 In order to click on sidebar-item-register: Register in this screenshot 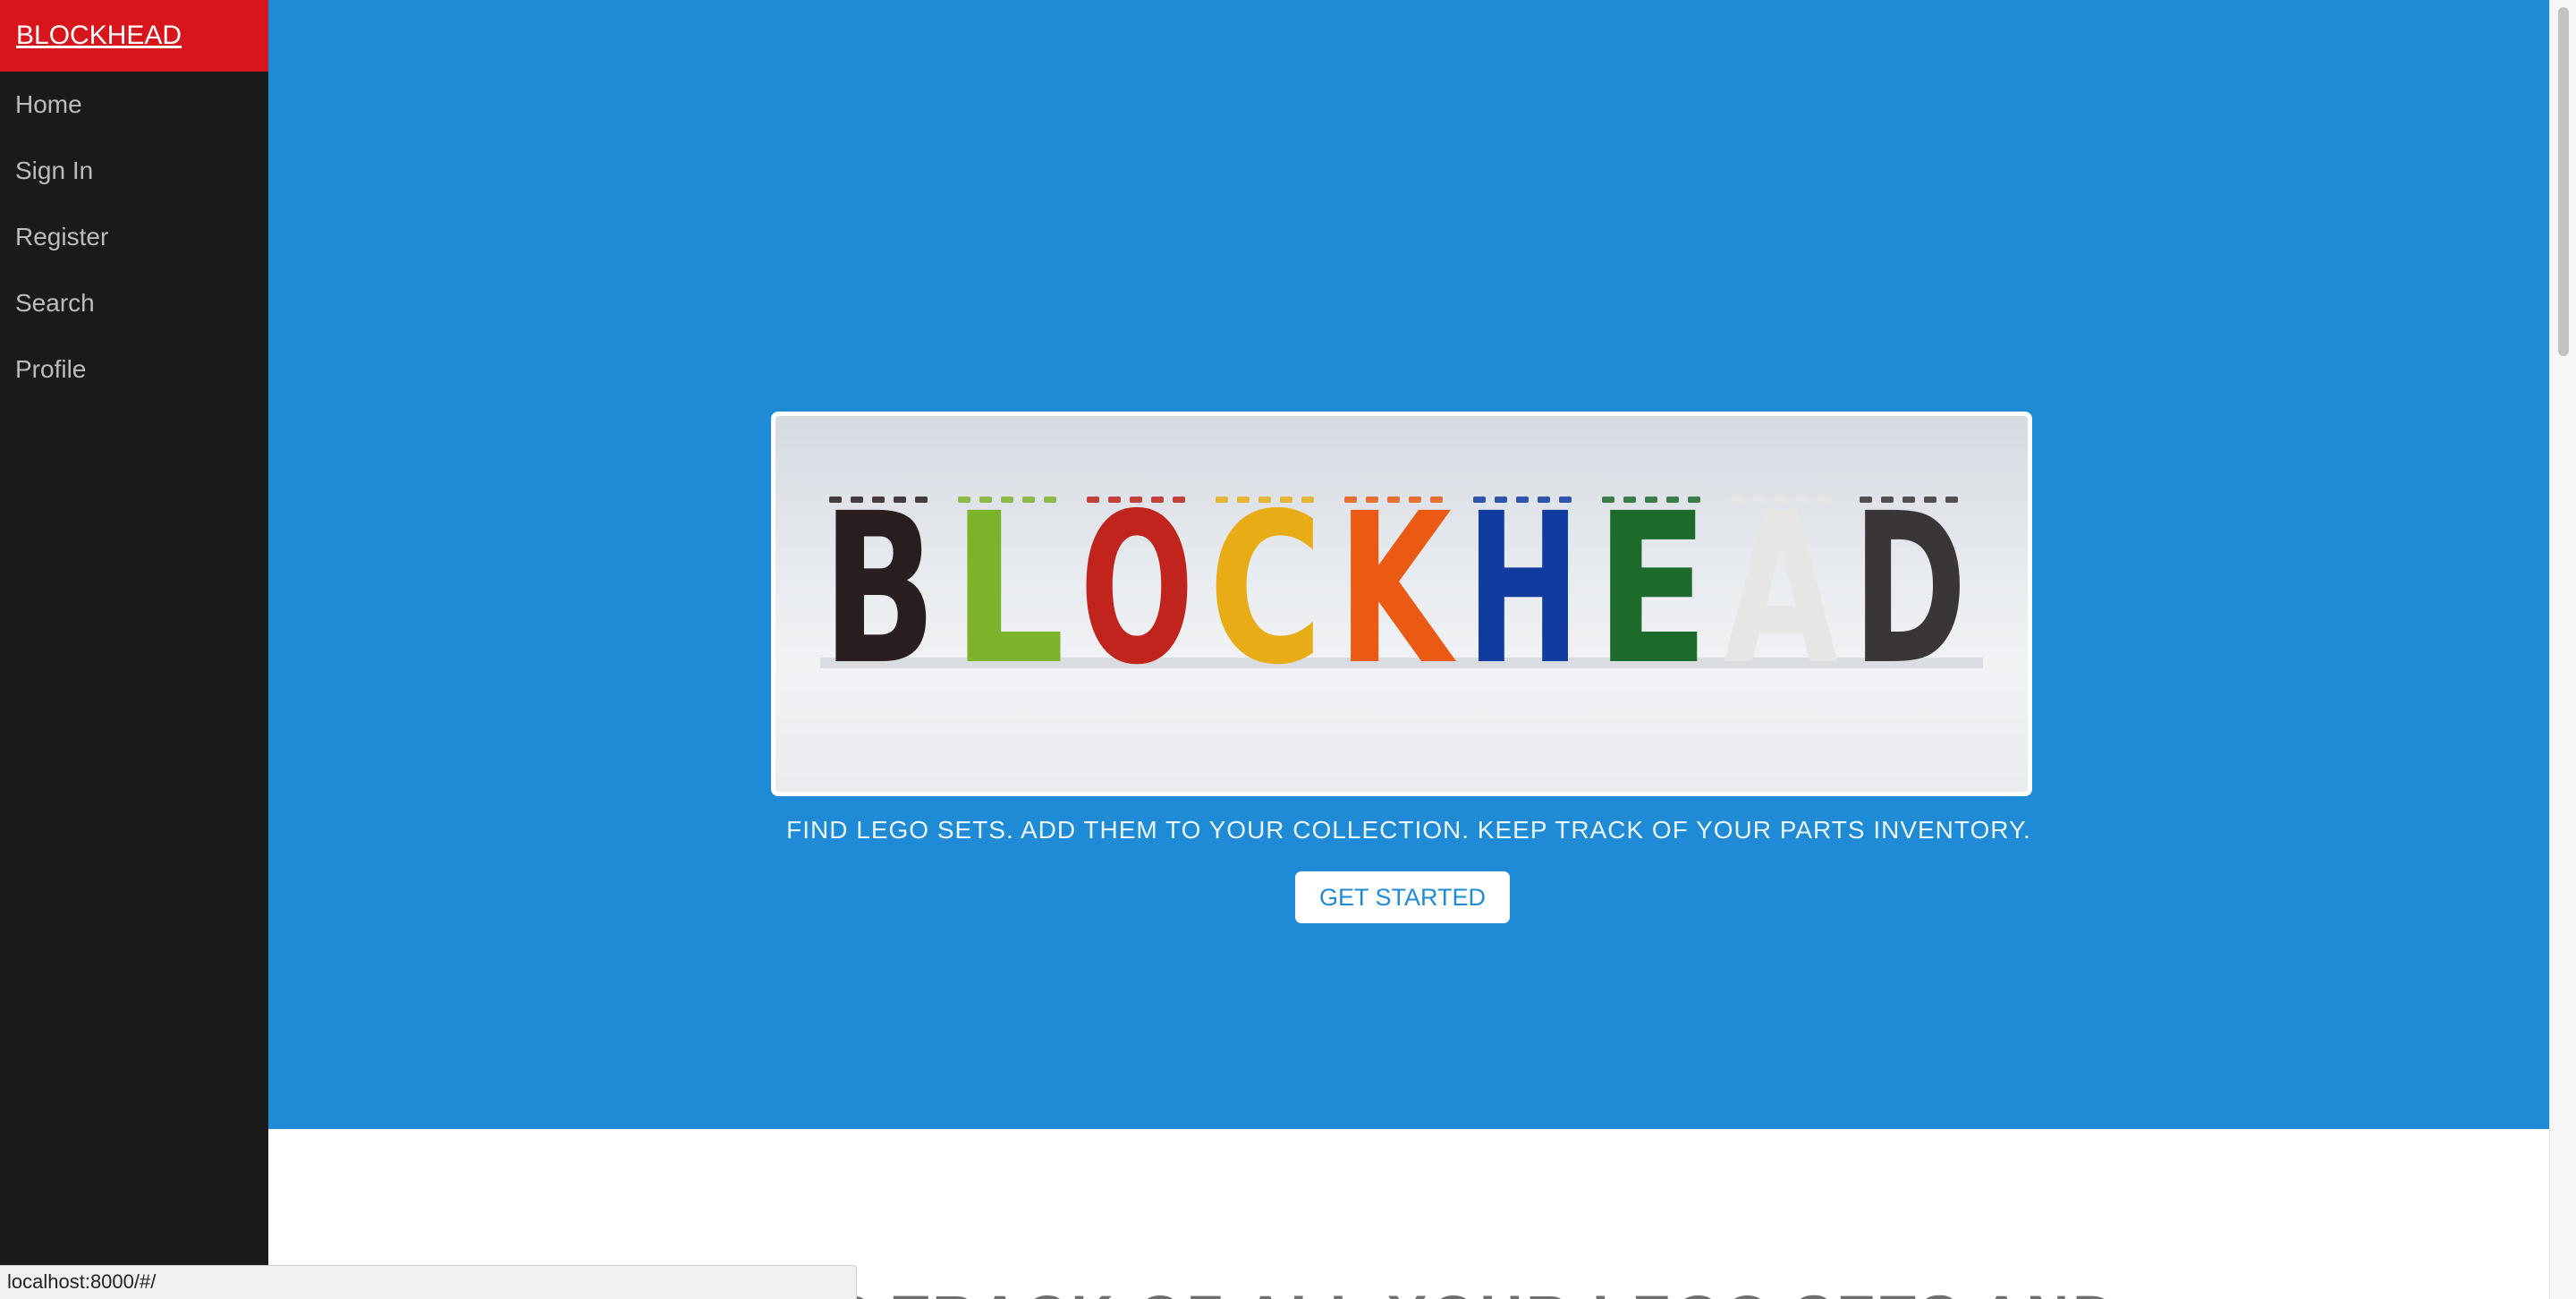, I will do `click(134, 237)`.